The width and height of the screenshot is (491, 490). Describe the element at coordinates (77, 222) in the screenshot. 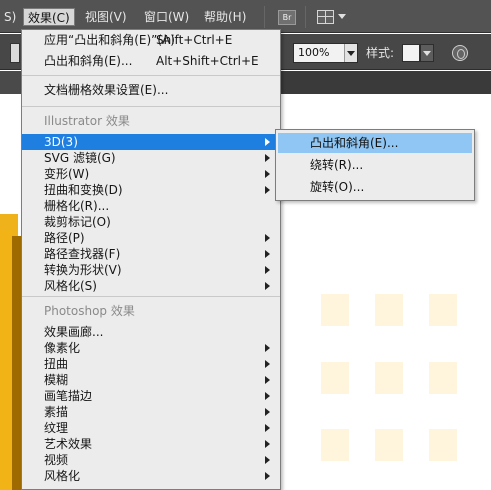

I see `menu-item-label: 裁剪标记(O)` at that location.